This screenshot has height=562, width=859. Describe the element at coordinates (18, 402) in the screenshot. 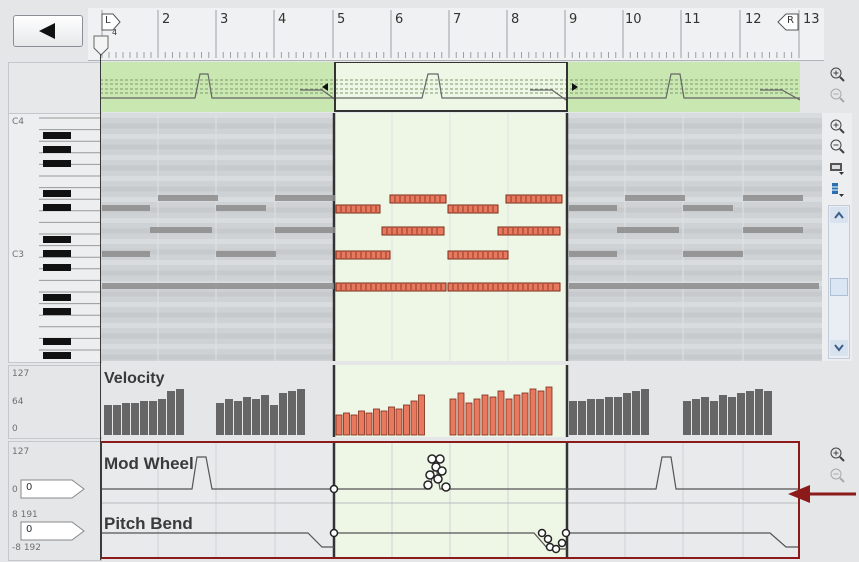

I see `velocity-mid: 64` at that location.